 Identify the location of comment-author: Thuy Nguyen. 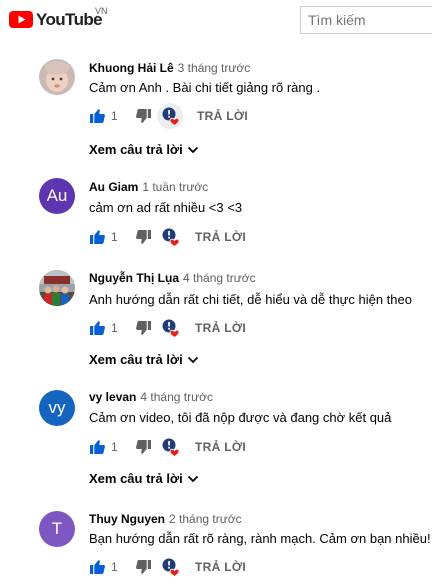
(127, 519).